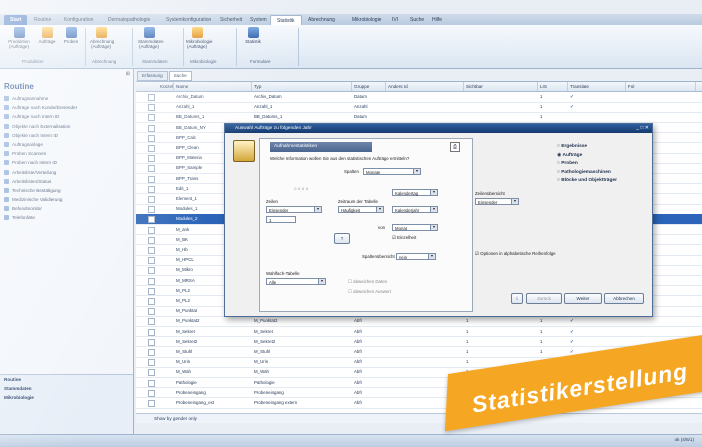 This screenshot has width=702, height=447. Describe the element at coordinates (151, 38) in the screenshot. I see `ribbon-button: Stammdaten (Aufträge)` at that location.